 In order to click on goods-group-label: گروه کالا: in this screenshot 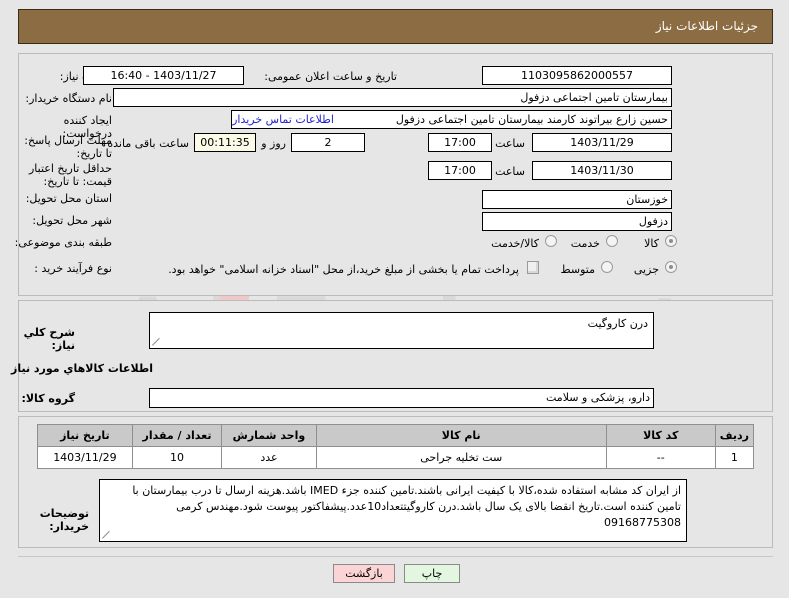, I will do `click(48, 398)`.